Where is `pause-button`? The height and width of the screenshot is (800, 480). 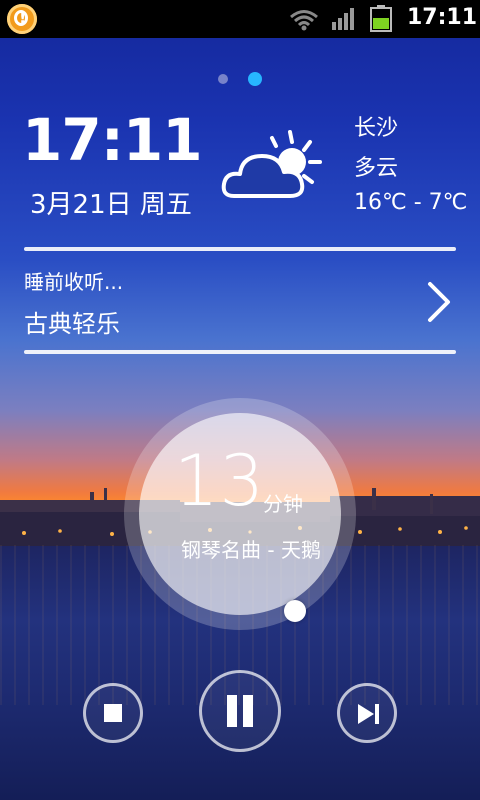
pause-button is located at coordinates (240, 711).